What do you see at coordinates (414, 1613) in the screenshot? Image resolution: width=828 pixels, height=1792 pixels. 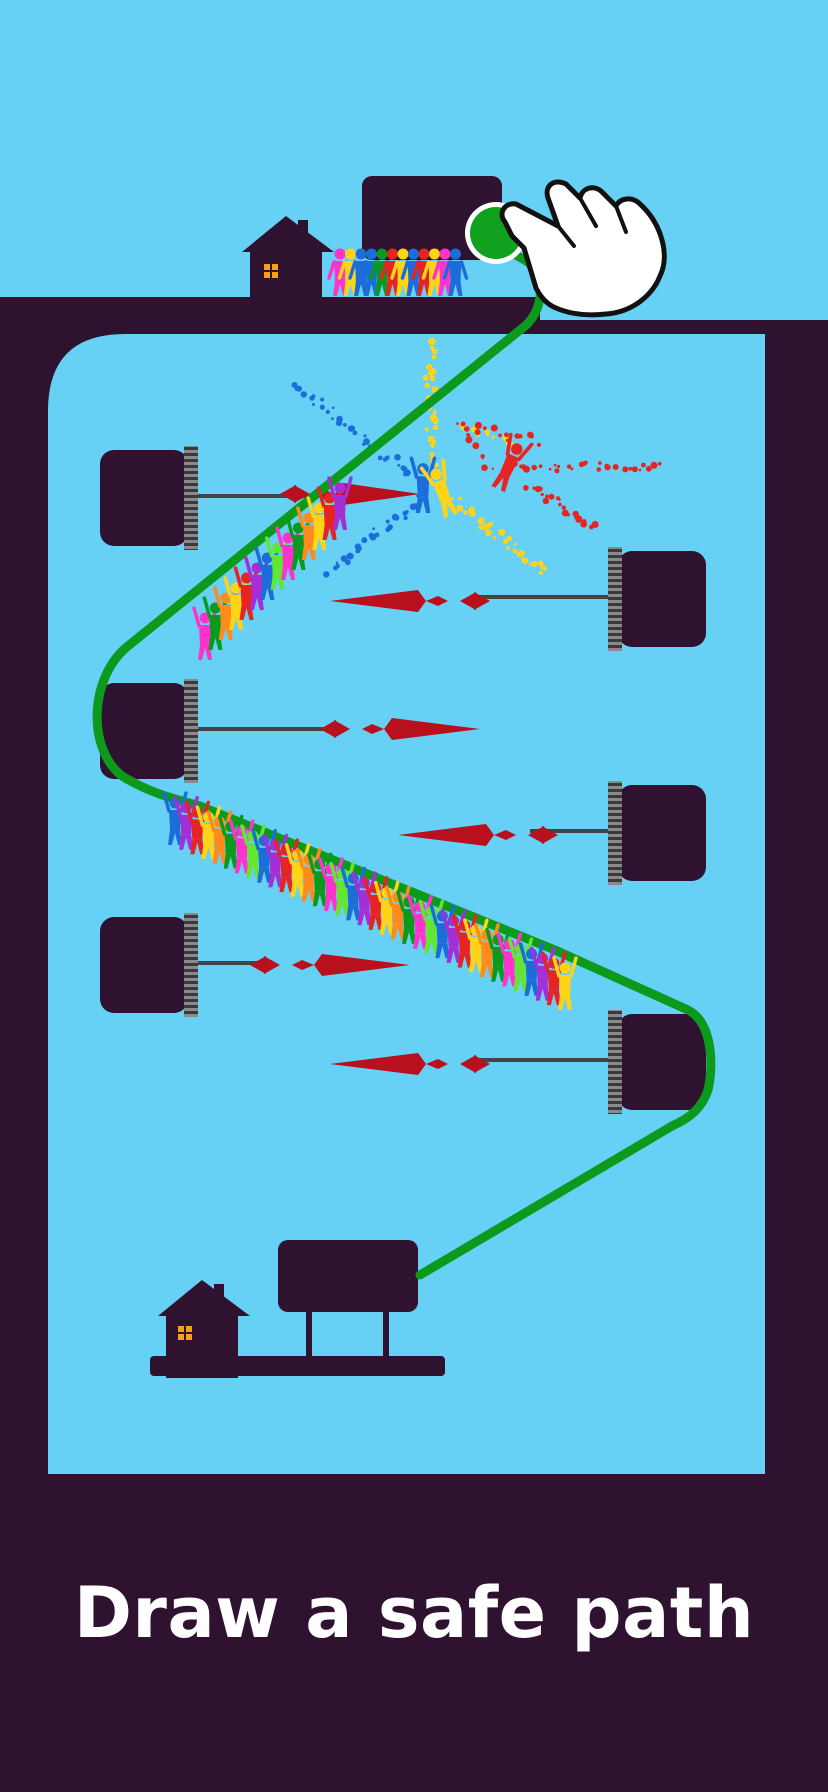 I see `instruction-caption: Draw a safe path` at bounding box center [414, 1613].